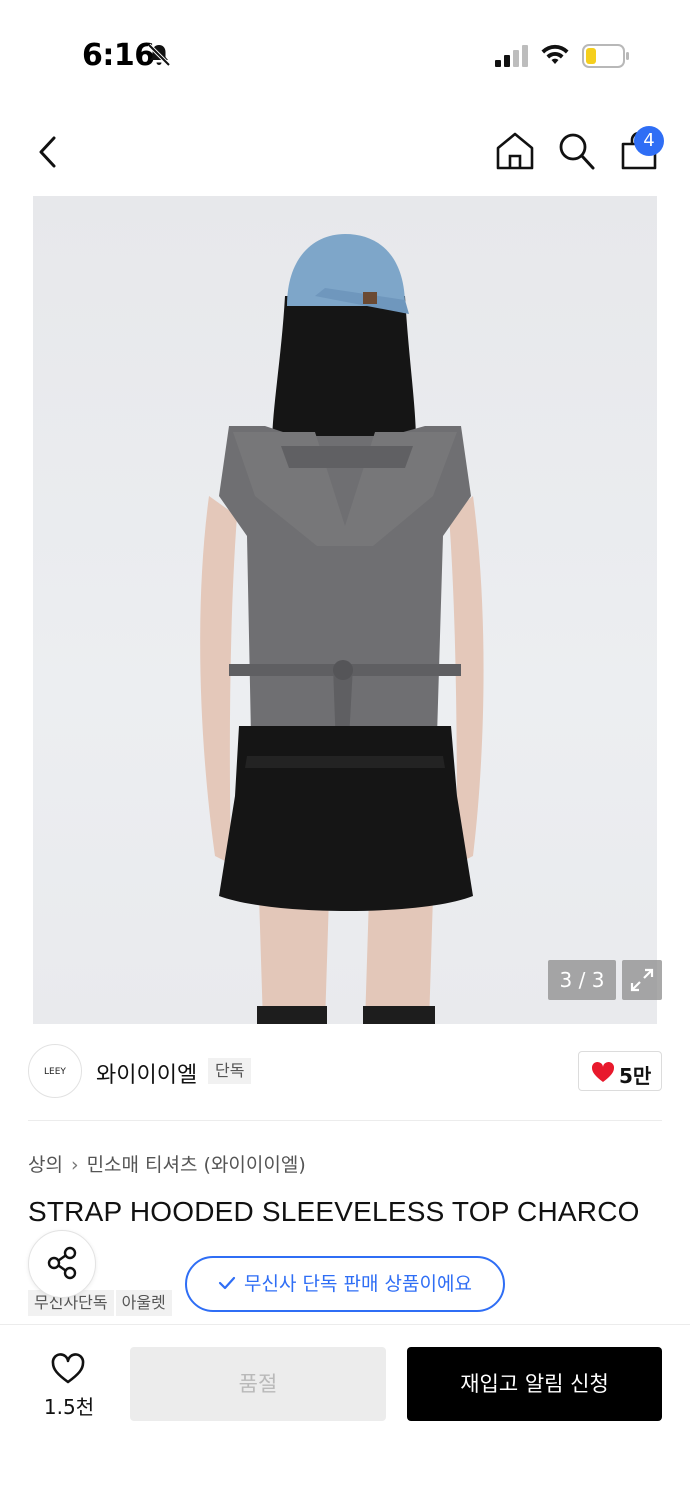  I want to click on wishlist-button: 1.5천, so click(69, 1384).